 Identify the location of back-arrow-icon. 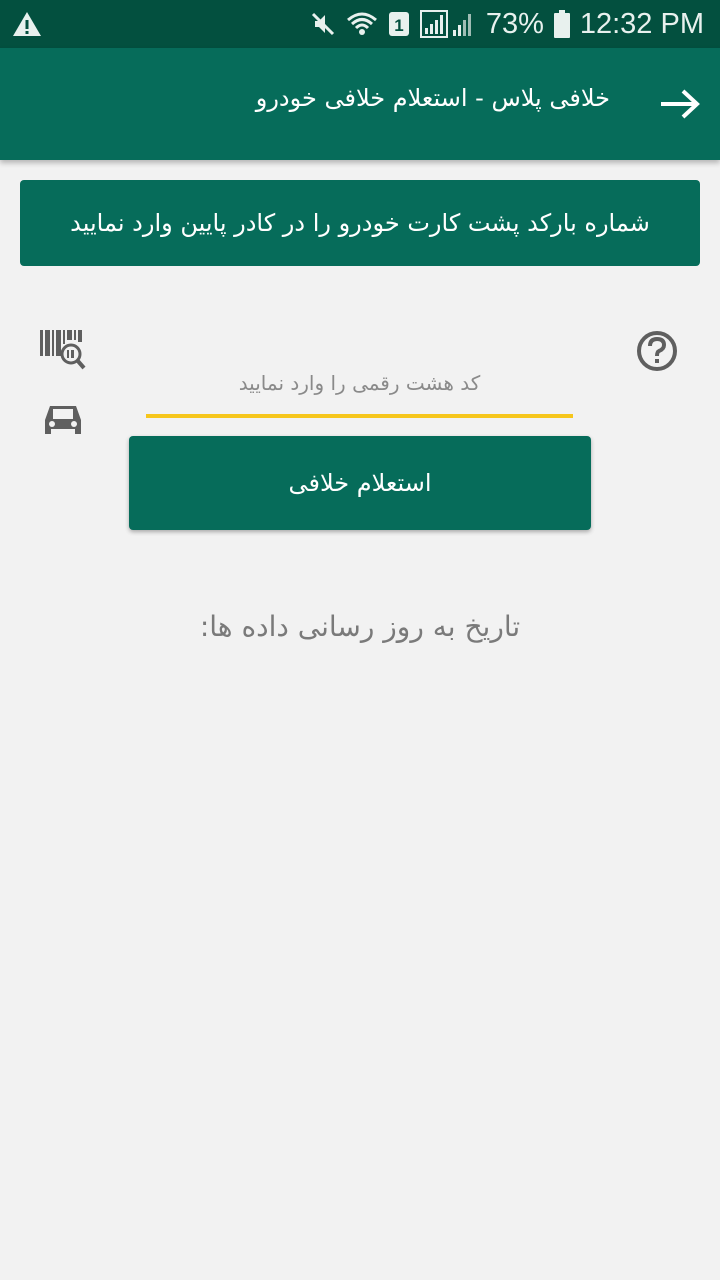
(680, 104).